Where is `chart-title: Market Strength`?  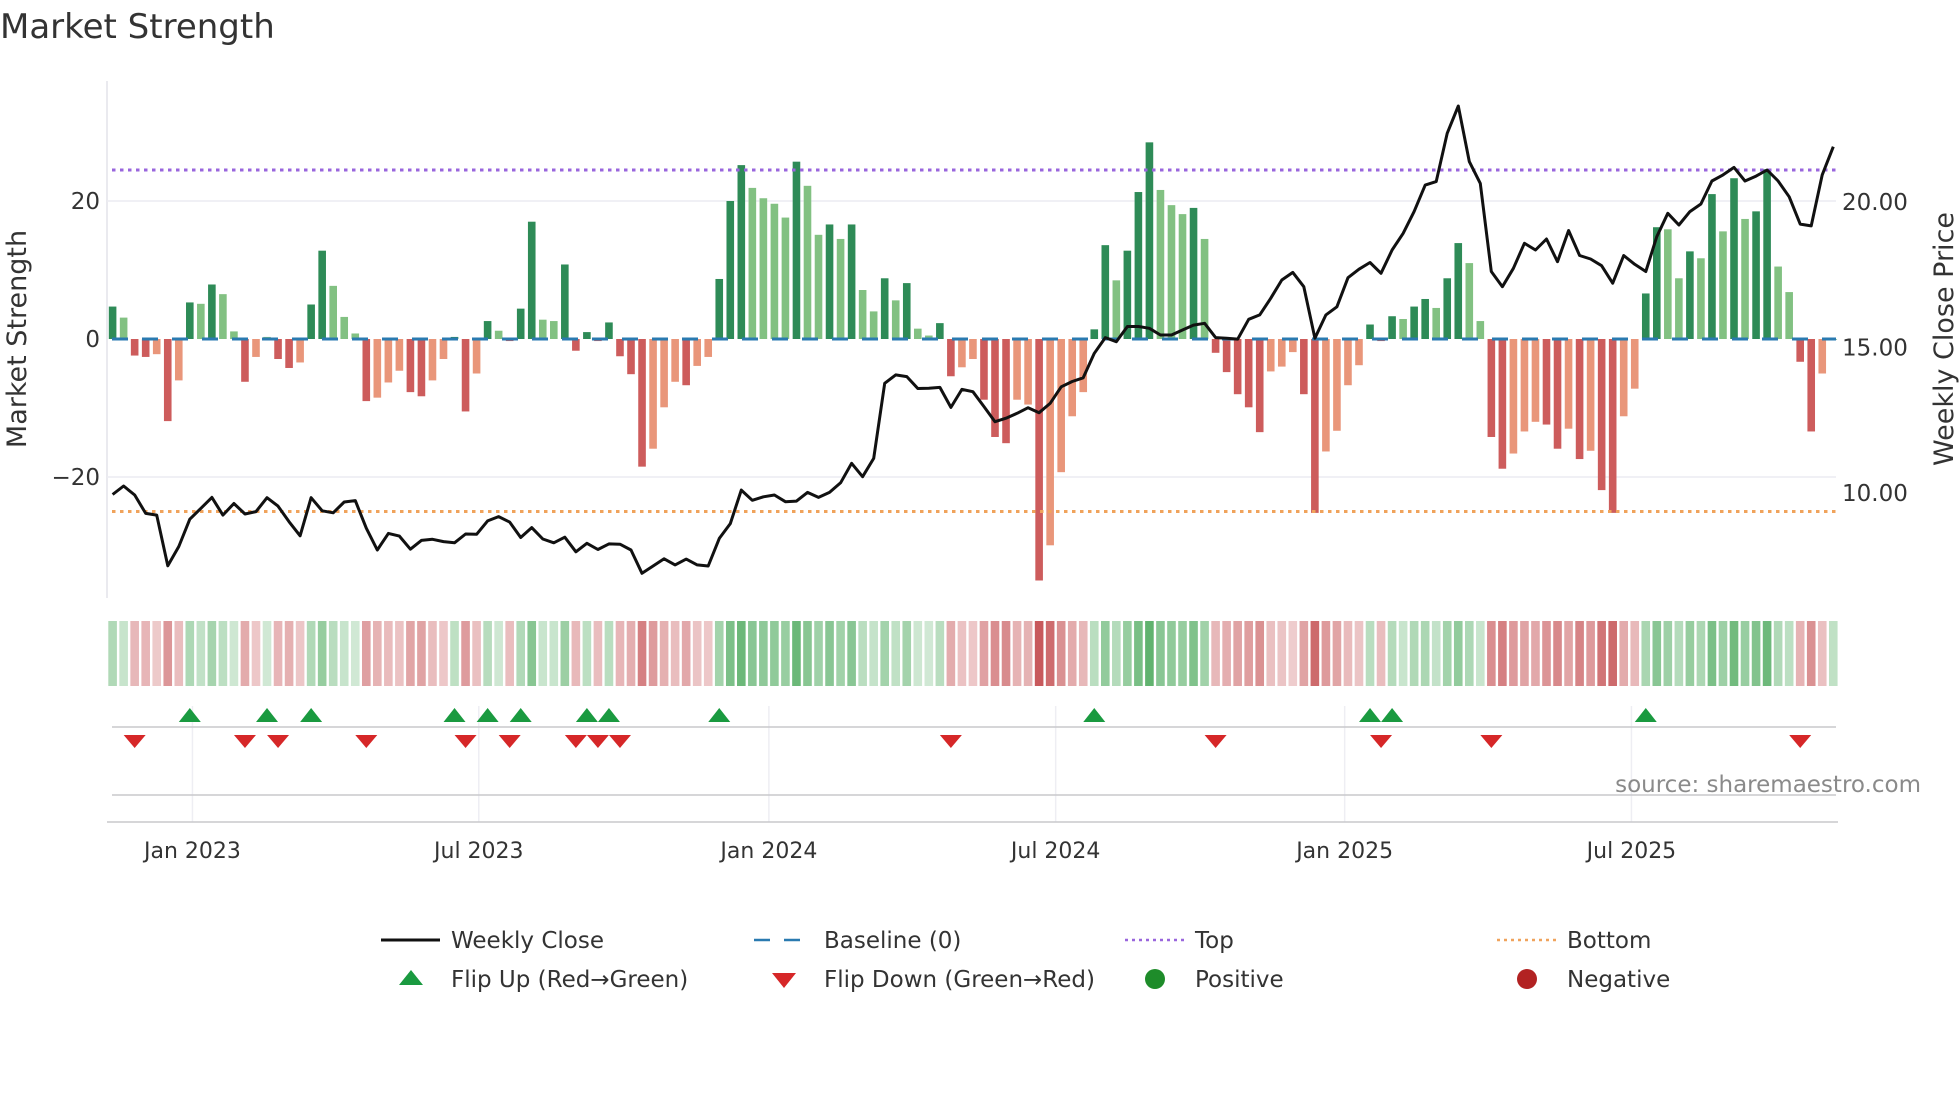
chart-title: Market Strength is located at coordinates (137, 27).